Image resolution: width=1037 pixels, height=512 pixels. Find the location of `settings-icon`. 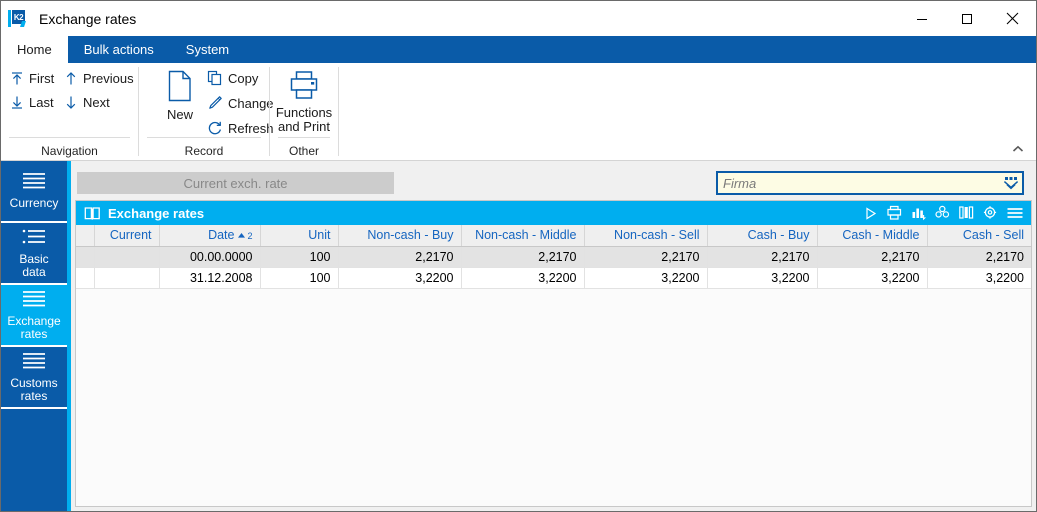

settings-icon is located at coordinates (990, 213).